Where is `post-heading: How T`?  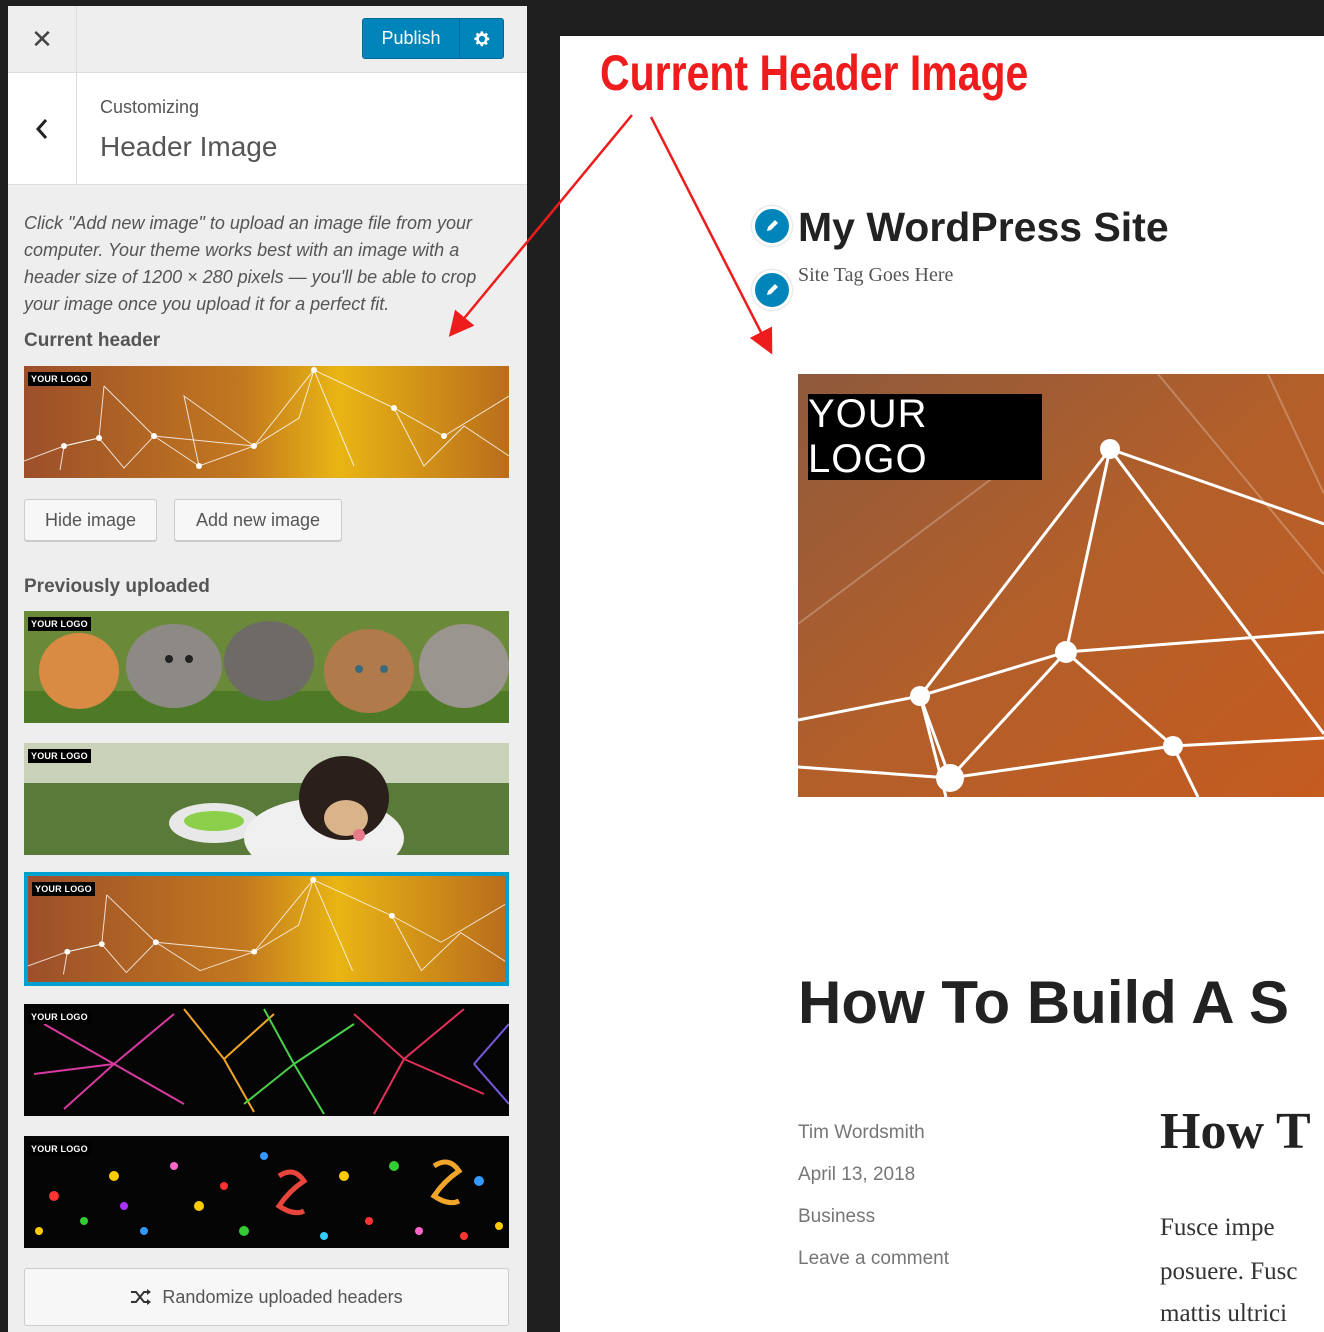 post-heading: How T is located at coordinates (1235, 1131).